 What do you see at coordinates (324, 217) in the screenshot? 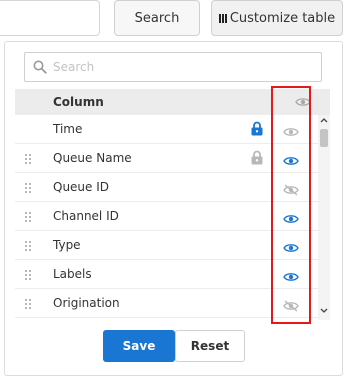
I see `columns-scrollbar` at bounding box center [324, 217].